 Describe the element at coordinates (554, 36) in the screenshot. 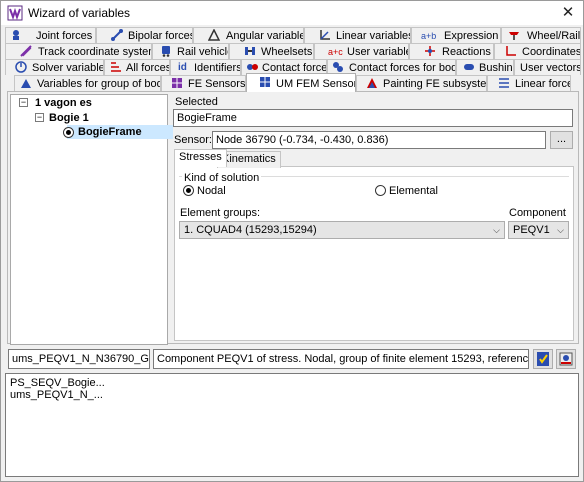

I see `tab-label: Wheel/Rail` at that location.